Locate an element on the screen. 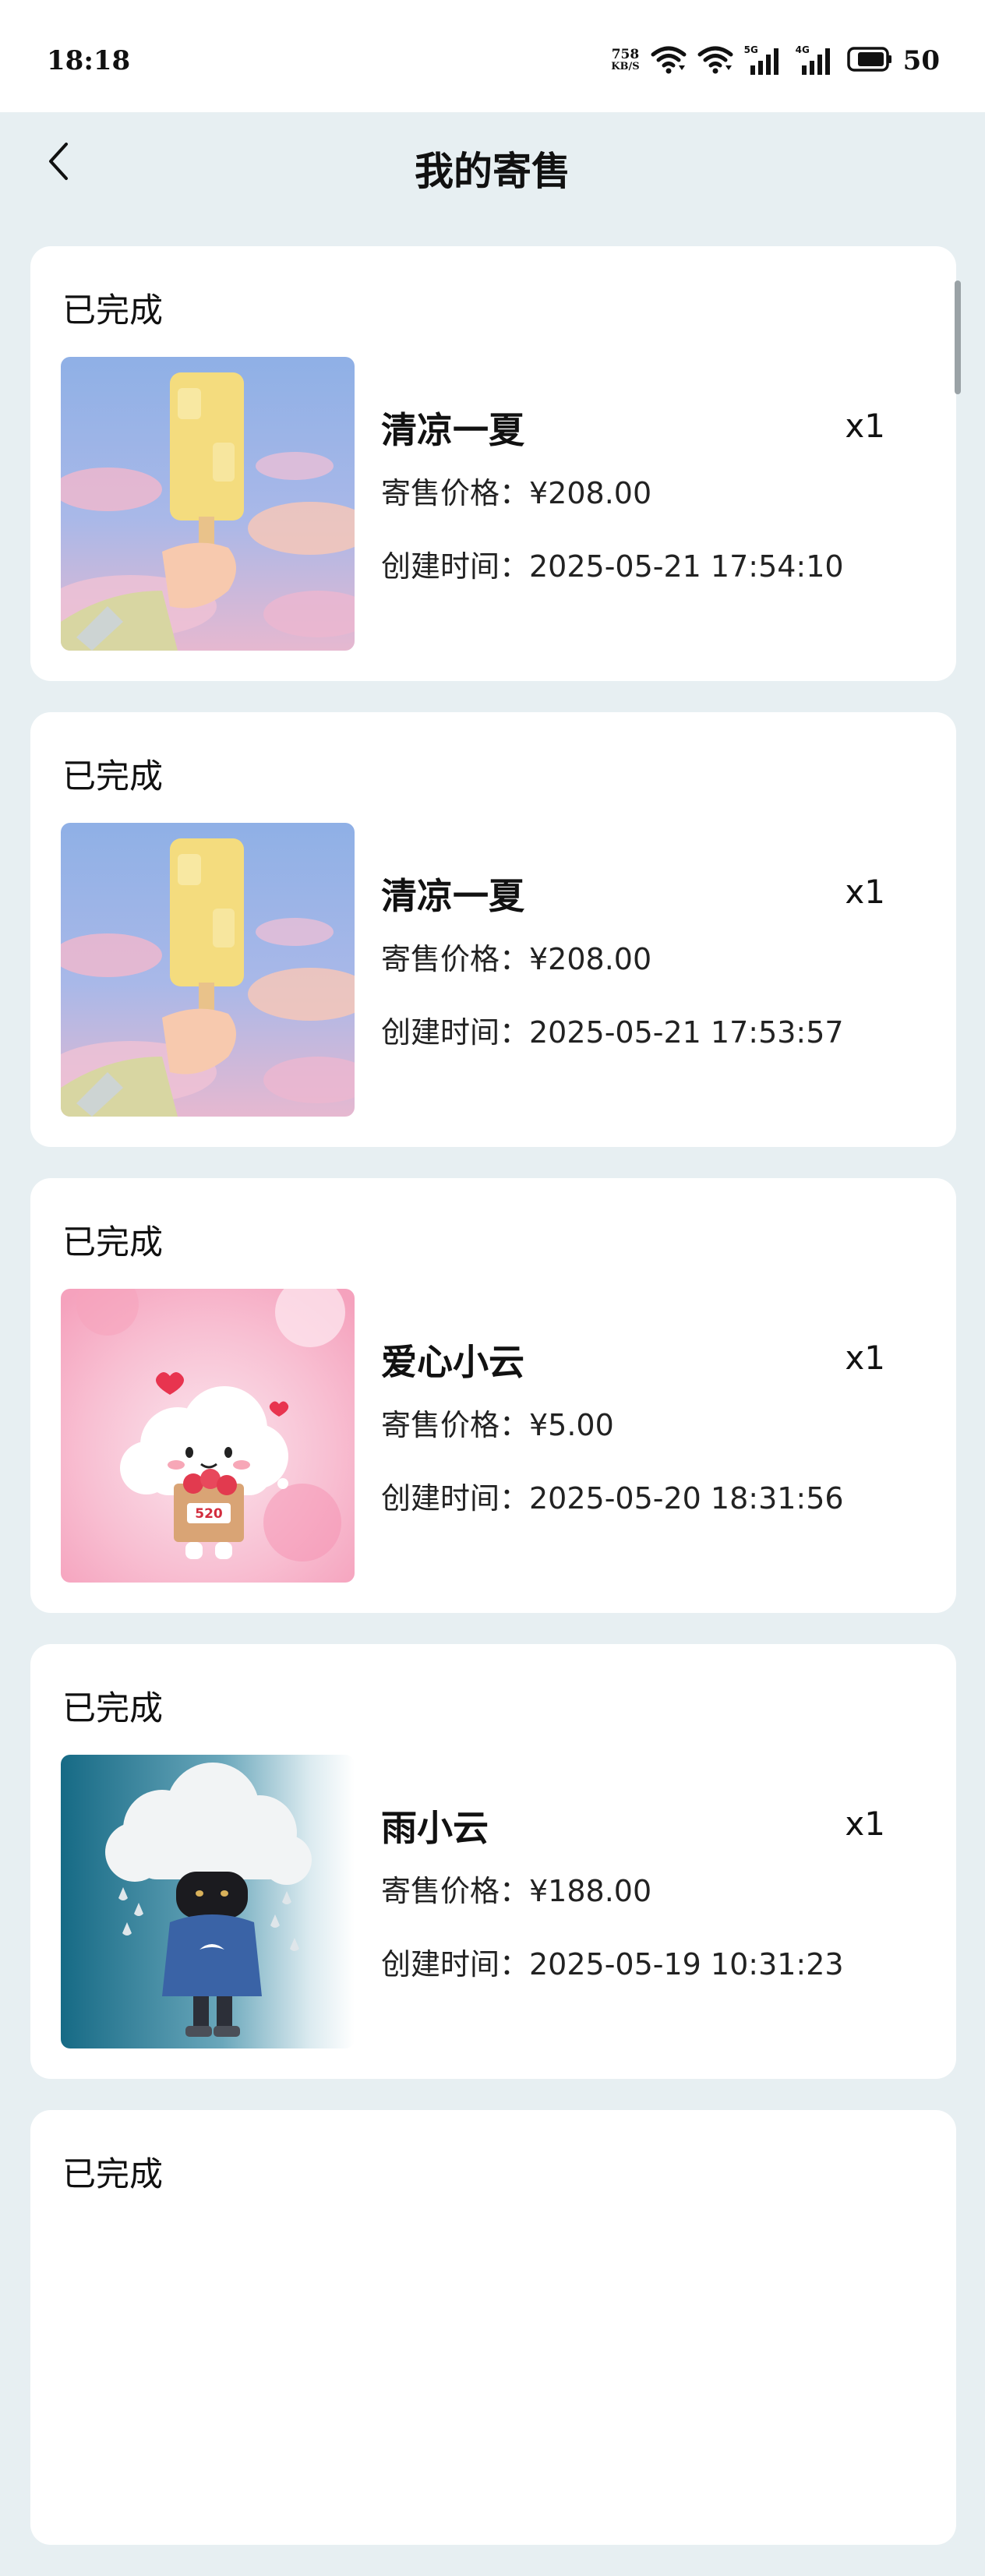 This screenshot has height=2576, width=985. sim1-label: 5G is located at coordinates (750, 49).